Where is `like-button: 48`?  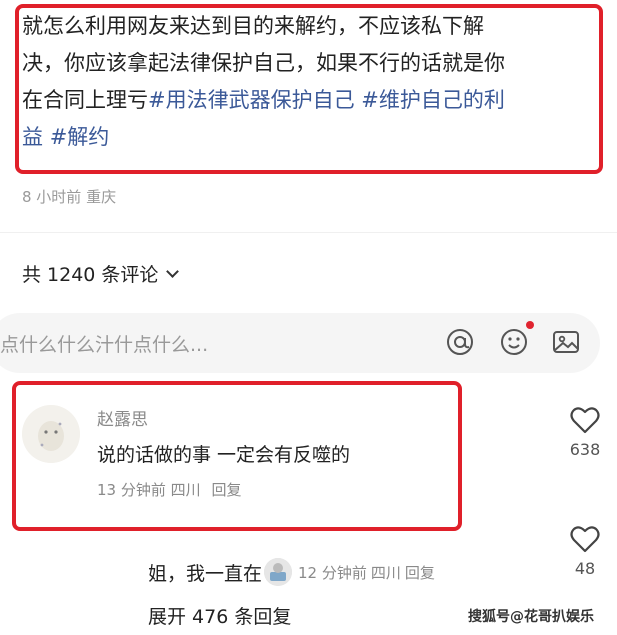
like-button: 48 is located at coordinates (585, 551).